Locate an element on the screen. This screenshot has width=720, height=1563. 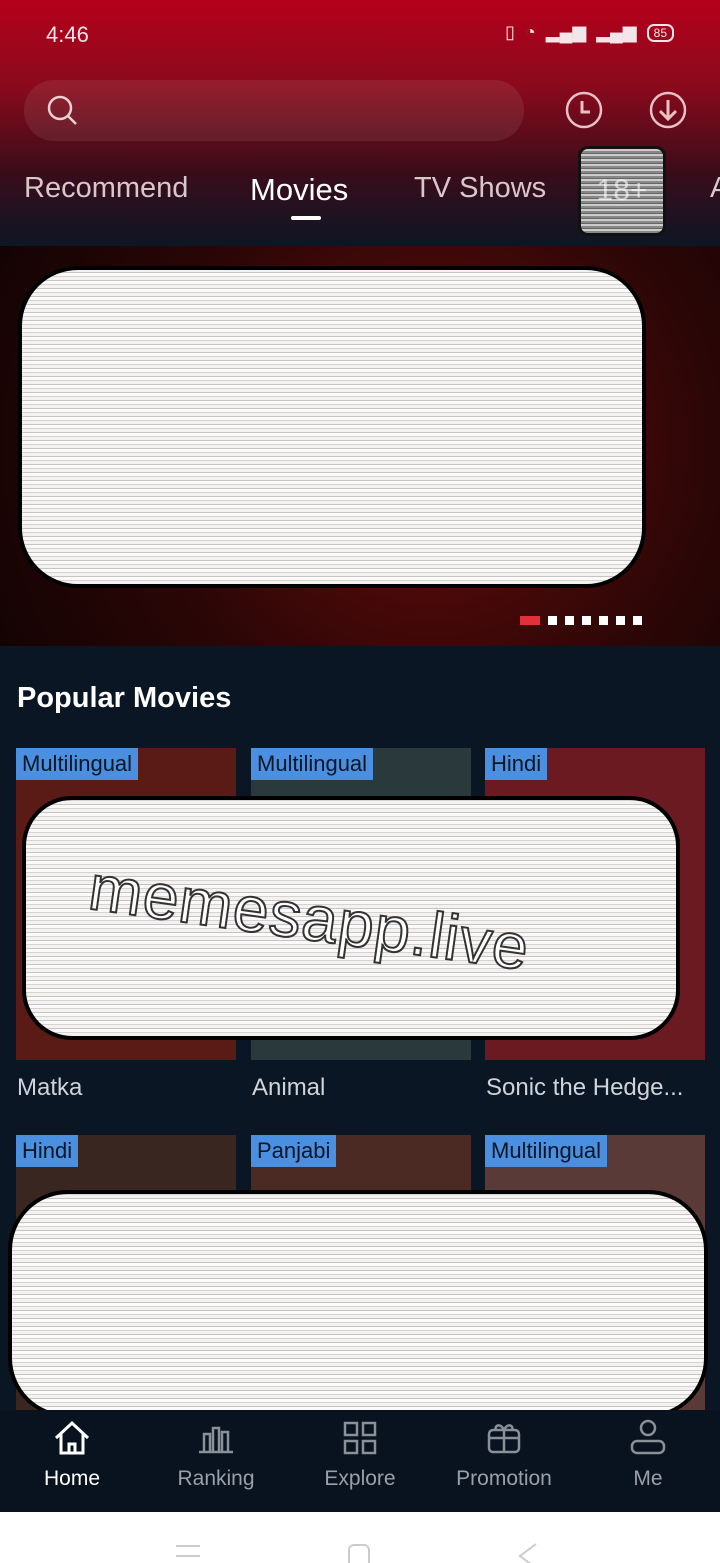
search-input is located at coordinates (274, 110).